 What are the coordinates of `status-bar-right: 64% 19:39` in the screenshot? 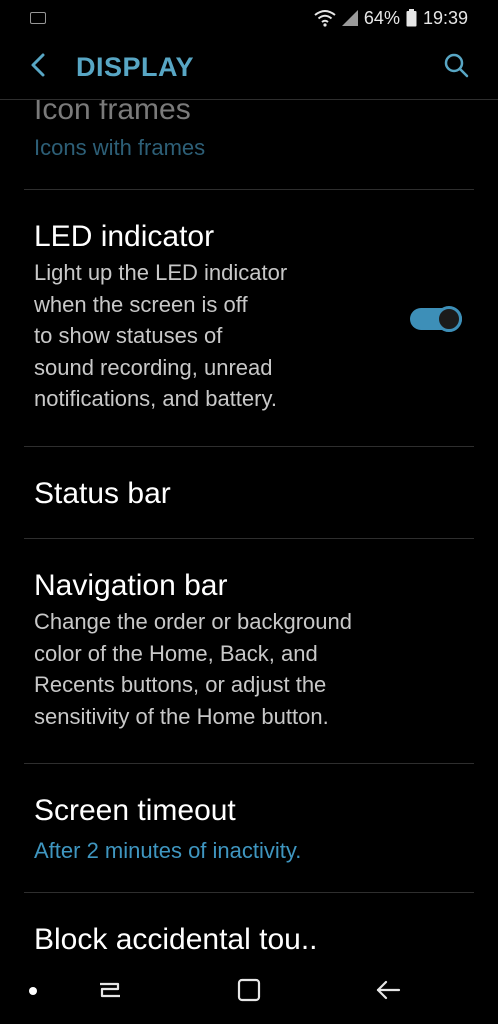 It's located at (391, 18).